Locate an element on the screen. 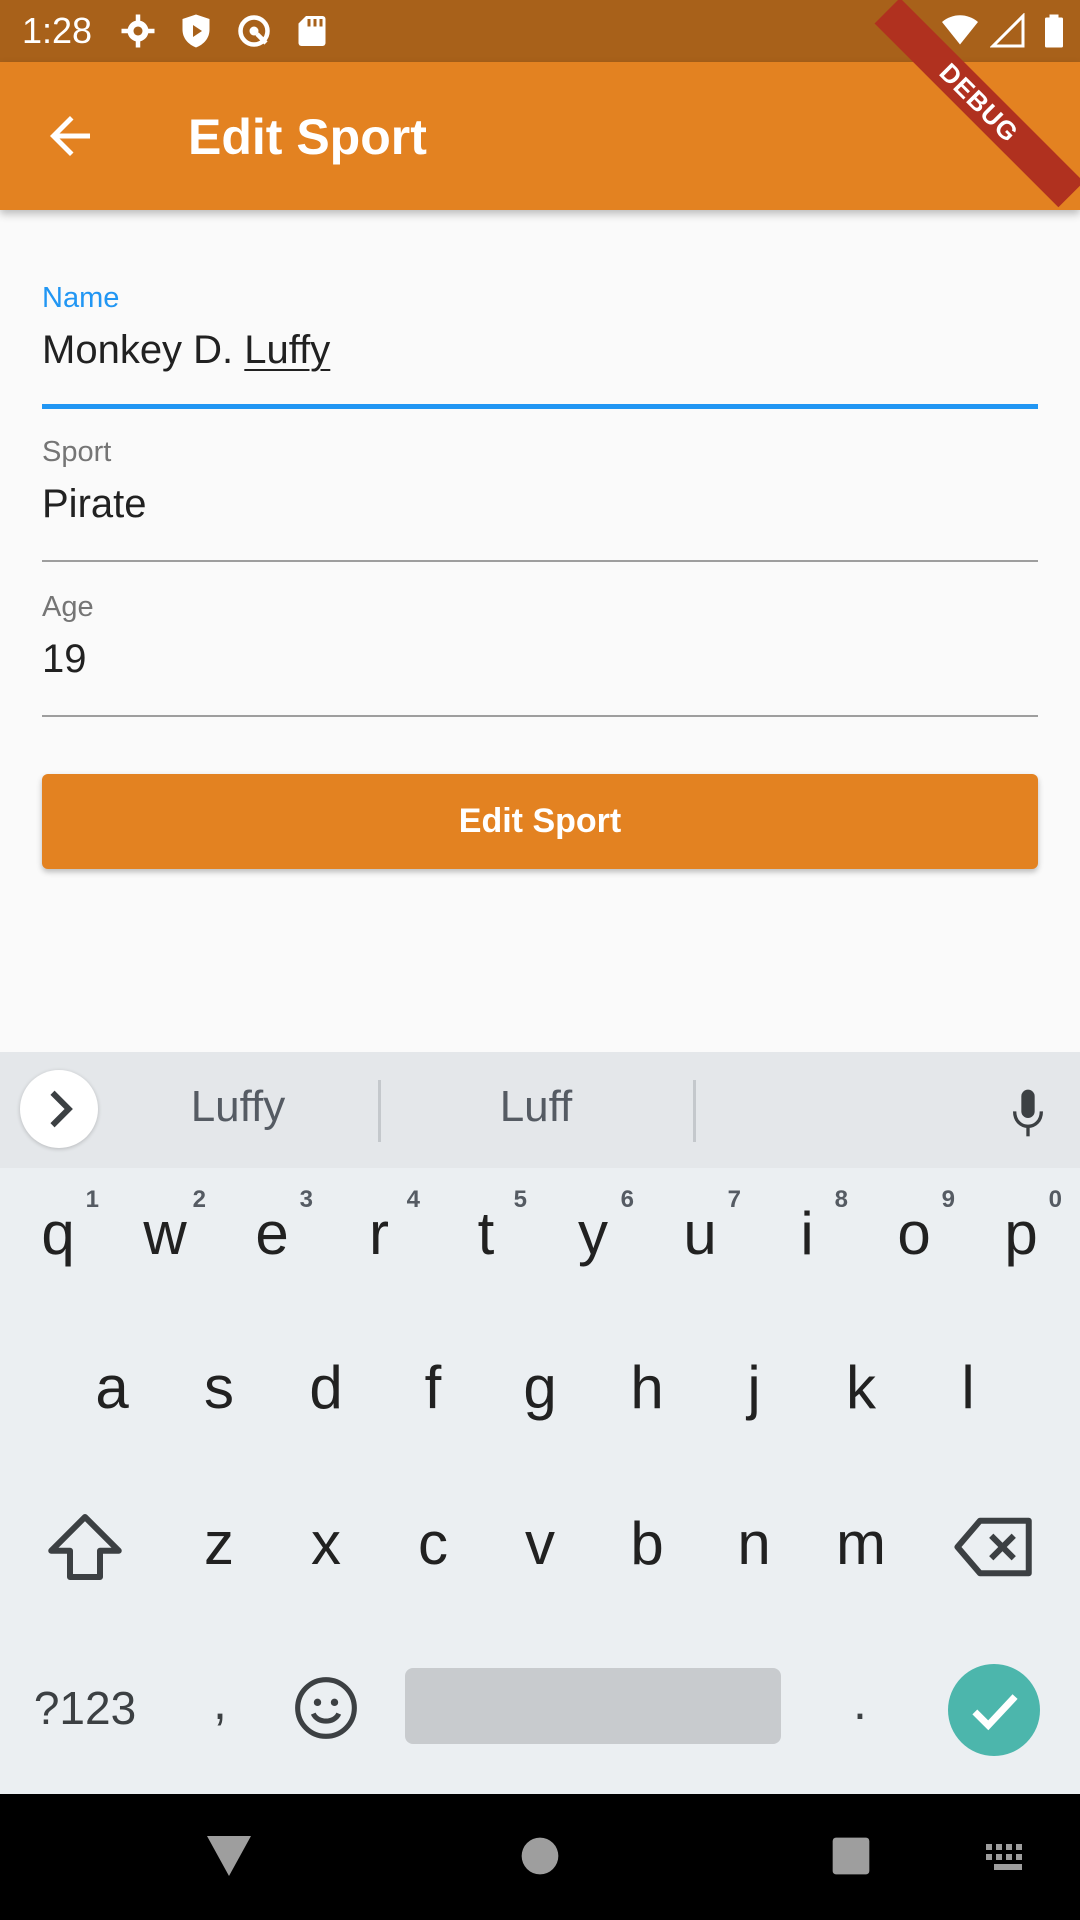  shield-icon is located at coordinates (196, 31).